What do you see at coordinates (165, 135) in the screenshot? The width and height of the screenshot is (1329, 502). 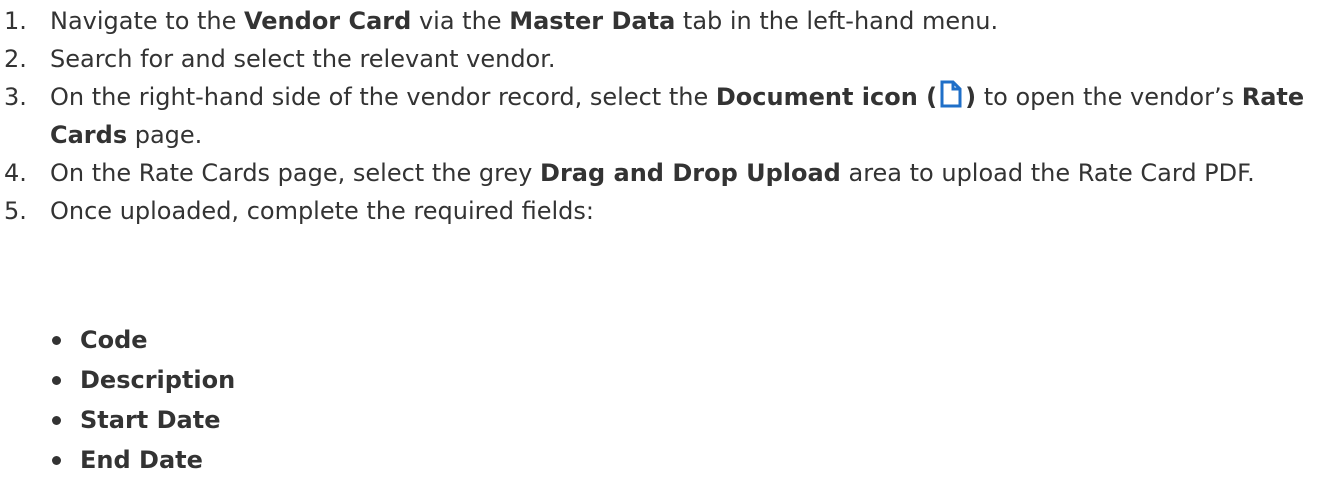 I see `step-text: page.` at bounding box center [165, 135].